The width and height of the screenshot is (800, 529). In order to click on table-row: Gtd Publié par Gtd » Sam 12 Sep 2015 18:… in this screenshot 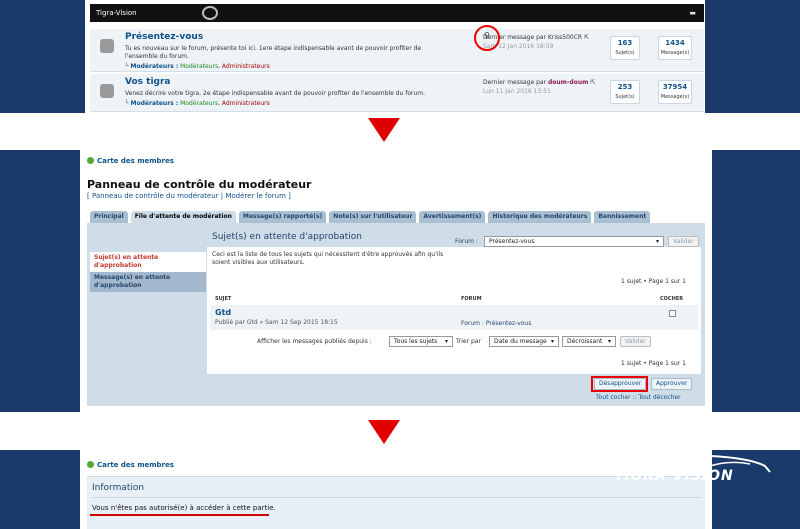, I will do `click(454, 317)`.